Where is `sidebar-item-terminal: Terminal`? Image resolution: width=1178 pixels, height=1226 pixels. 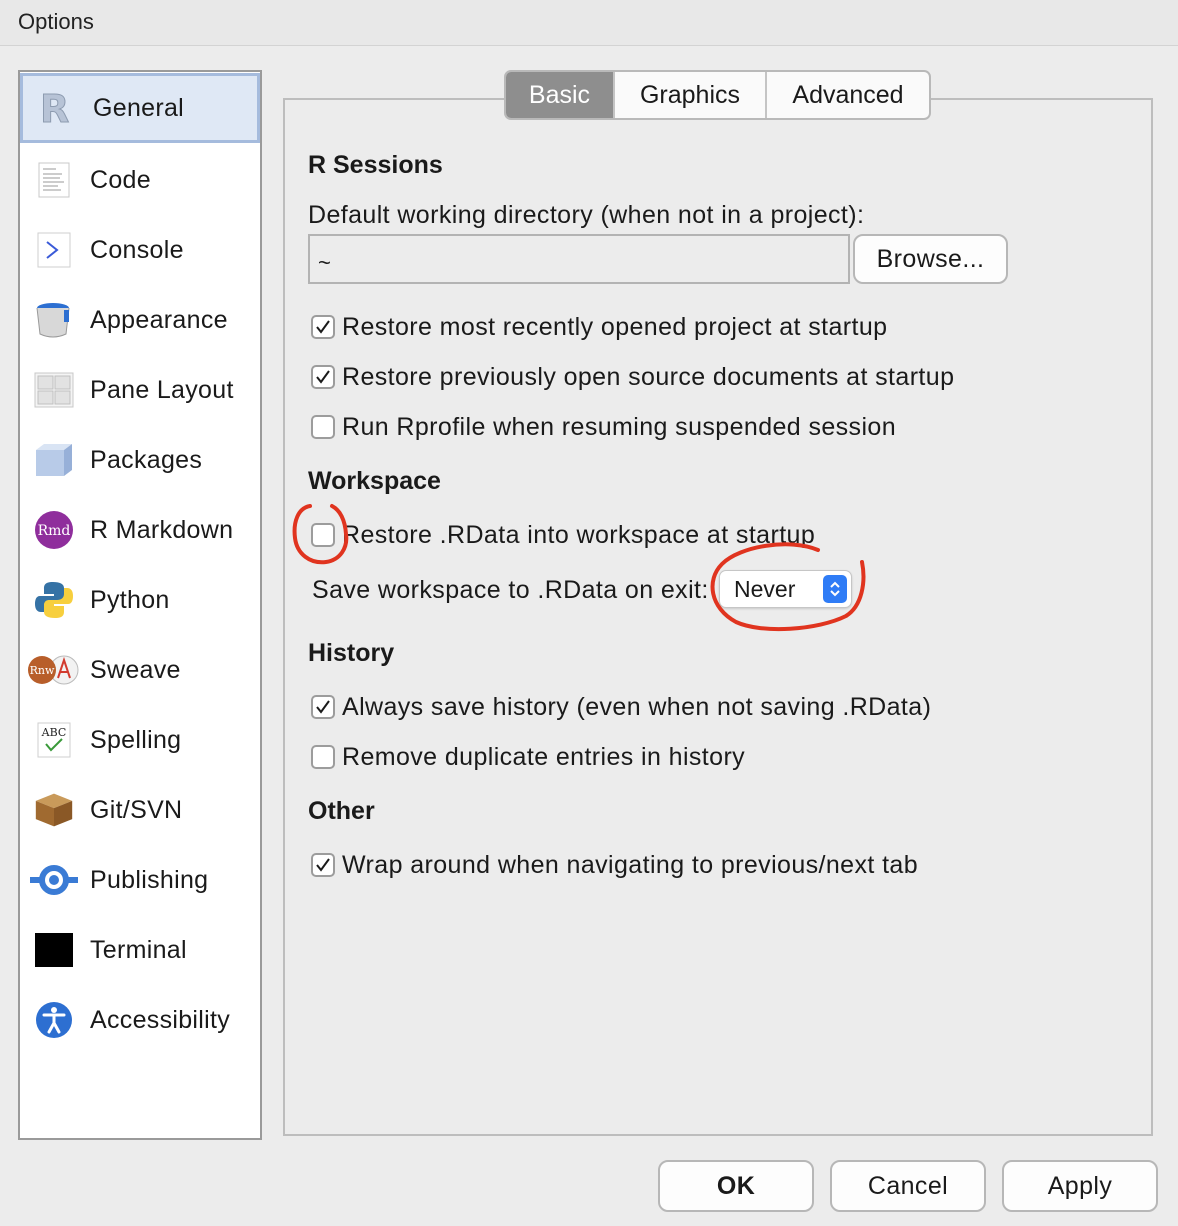 sidebar-item-terminal: Terminal is located at coordinates (140, 950).